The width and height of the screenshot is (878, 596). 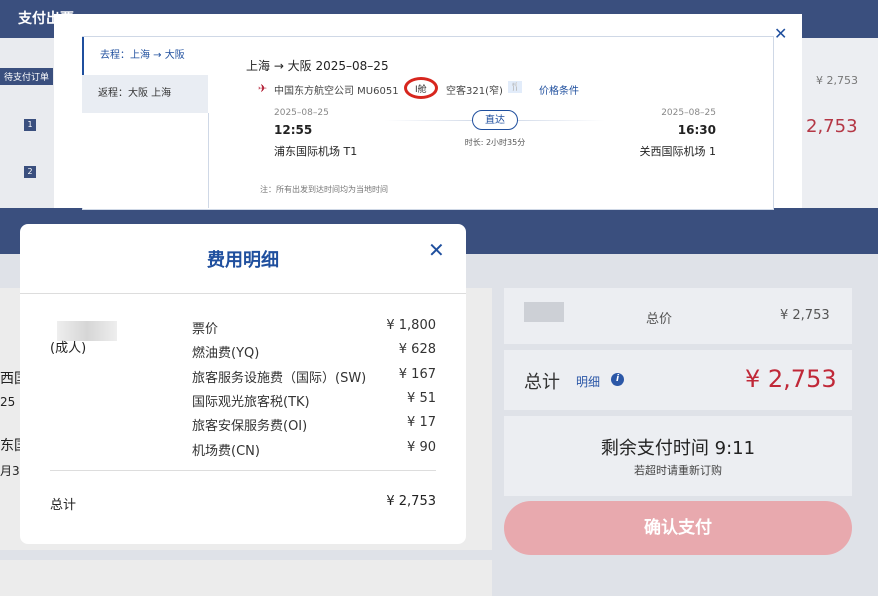 What do you see at coordinates (837, 80) in the screenshot?
I see `order-price-small: ¥ 2,753` at bounding box center [837, 80].